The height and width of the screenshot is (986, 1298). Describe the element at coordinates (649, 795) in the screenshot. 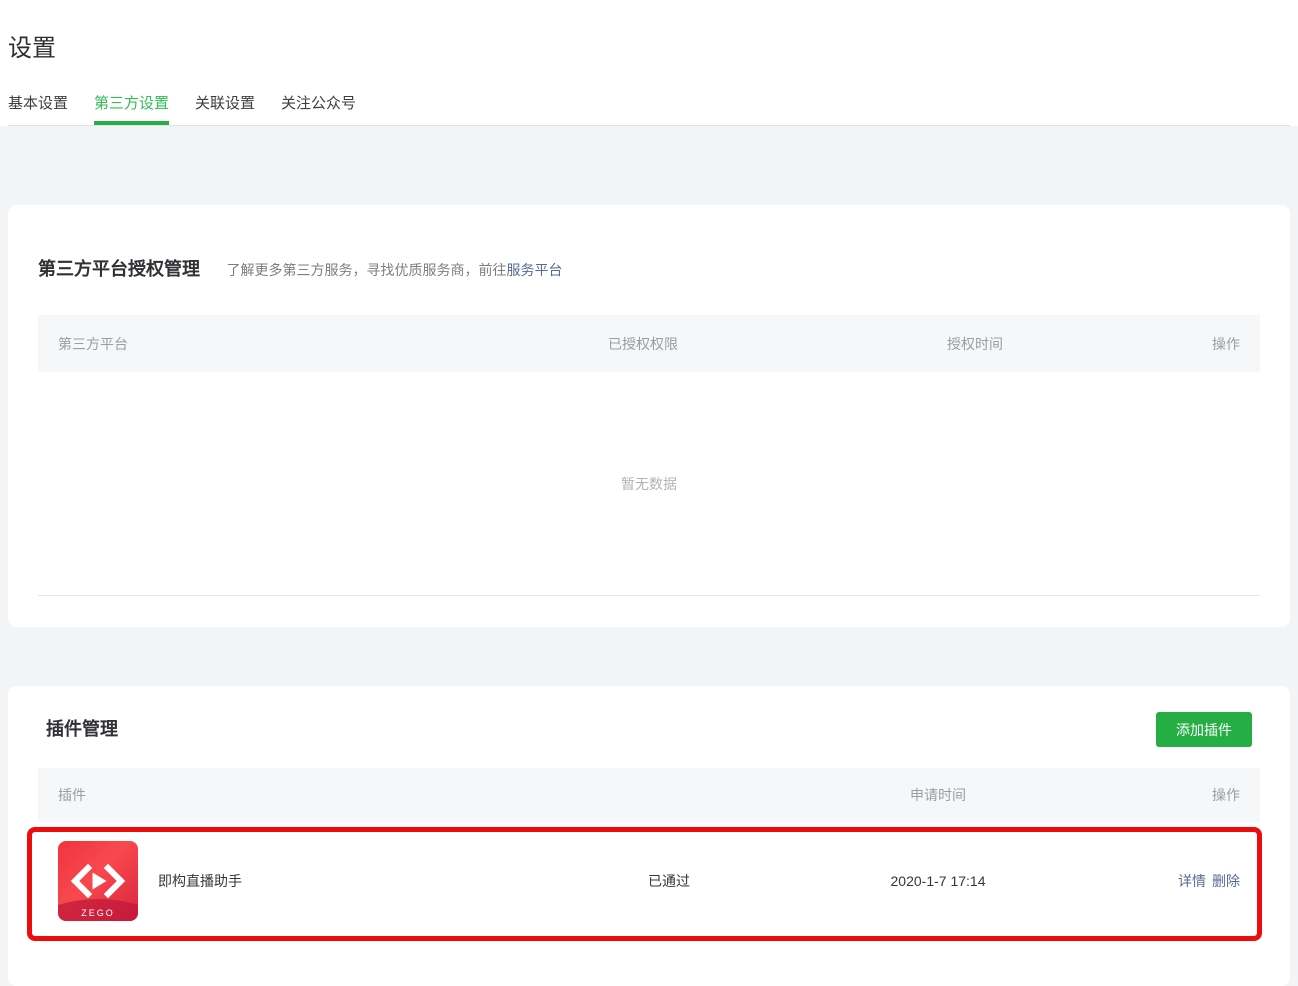

I see `plugin-table-header: 插件 申请时间 操作` at that location.